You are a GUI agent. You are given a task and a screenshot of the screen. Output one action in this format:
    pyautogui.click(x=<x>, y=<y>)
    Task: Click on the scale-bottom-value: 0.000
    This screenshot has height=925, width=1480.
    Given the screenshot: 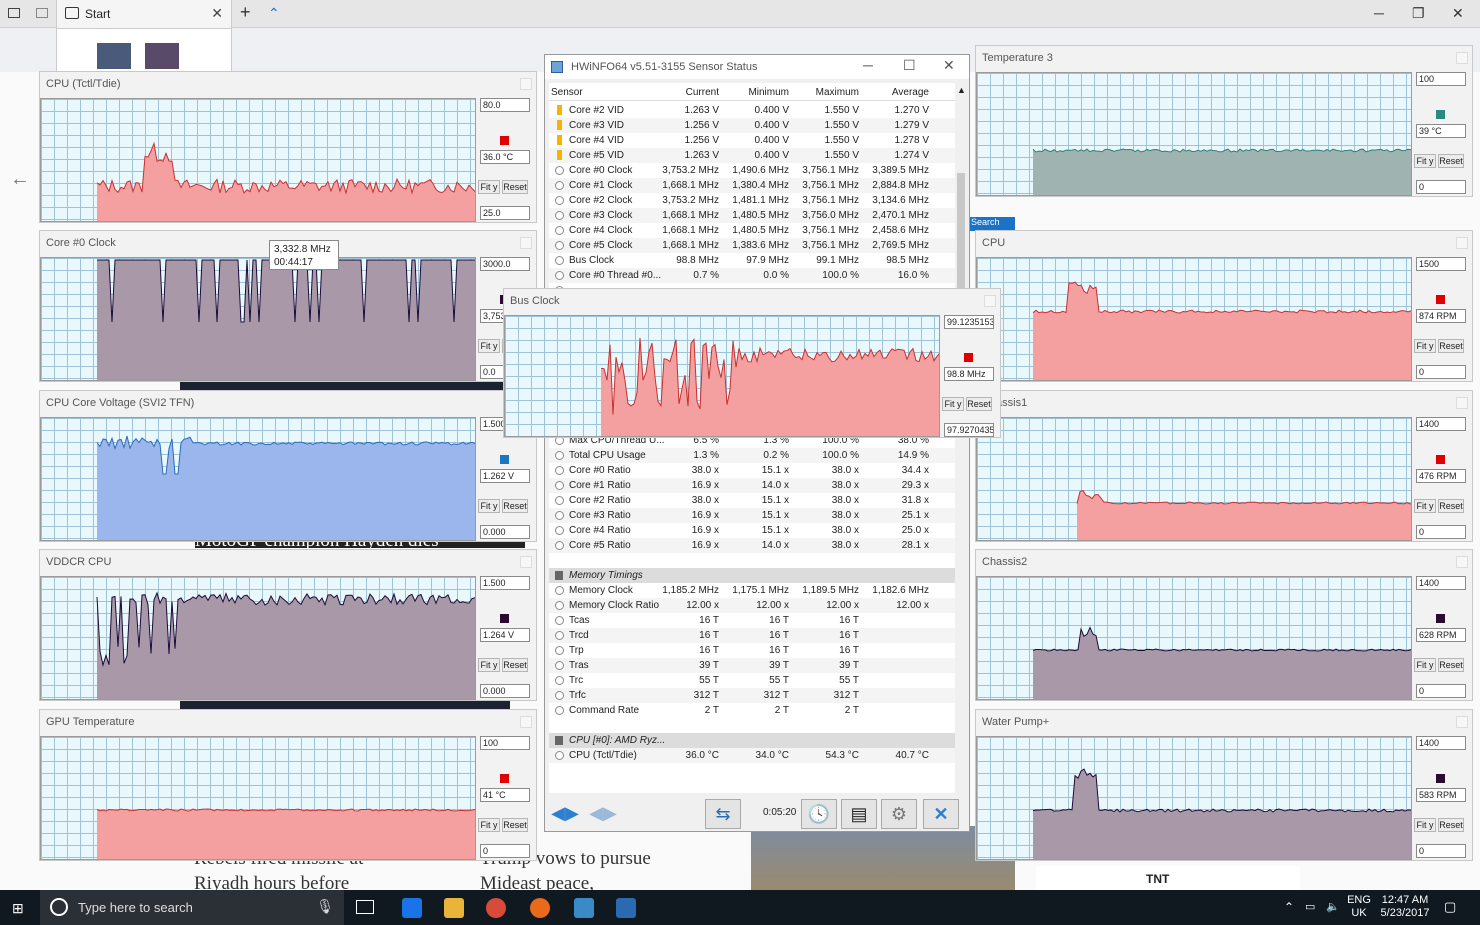 What is the action you would take?
    pyautogui.click(x=505, y=532)
    